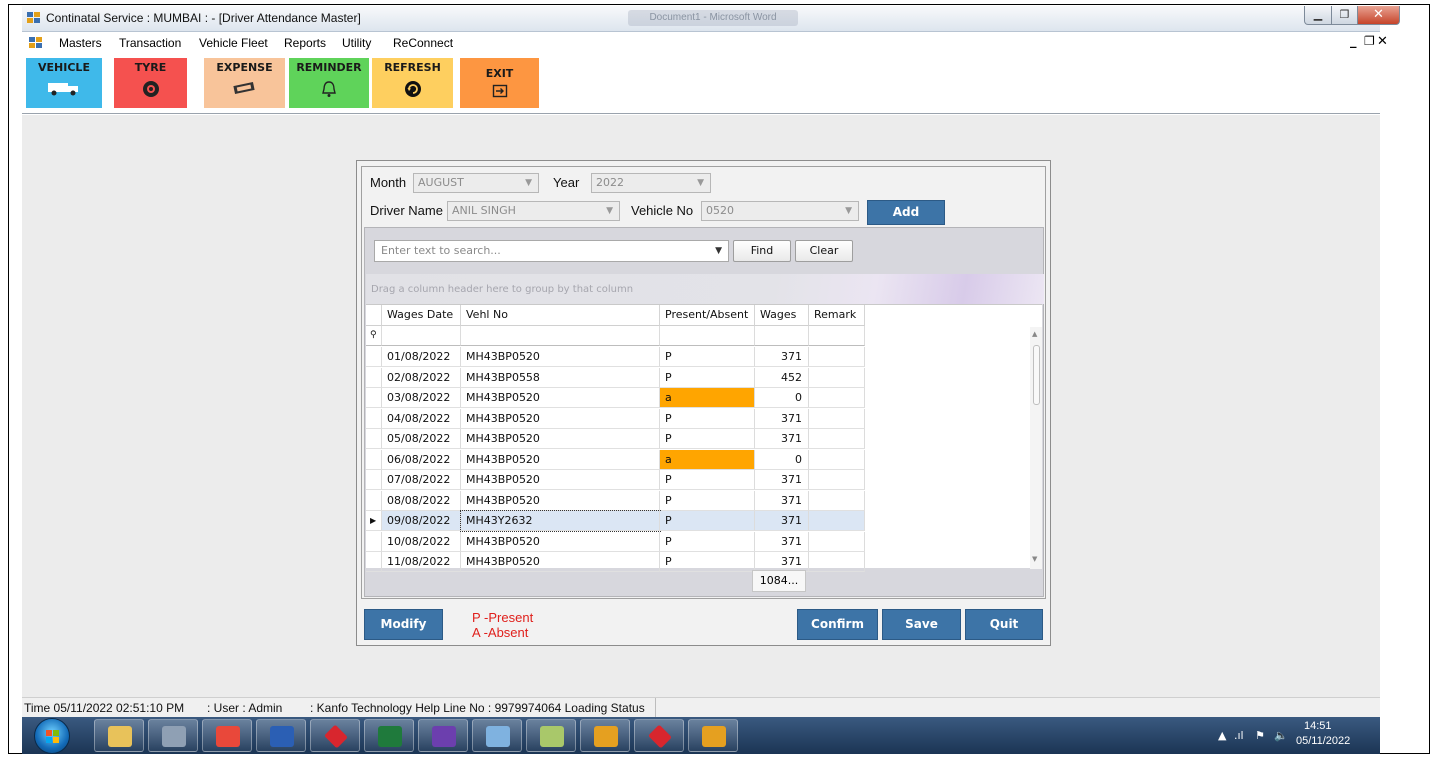  Describe the element at coordinates (837, 624) in the screenshot. I see `confirm-button: Confirm` at that location.